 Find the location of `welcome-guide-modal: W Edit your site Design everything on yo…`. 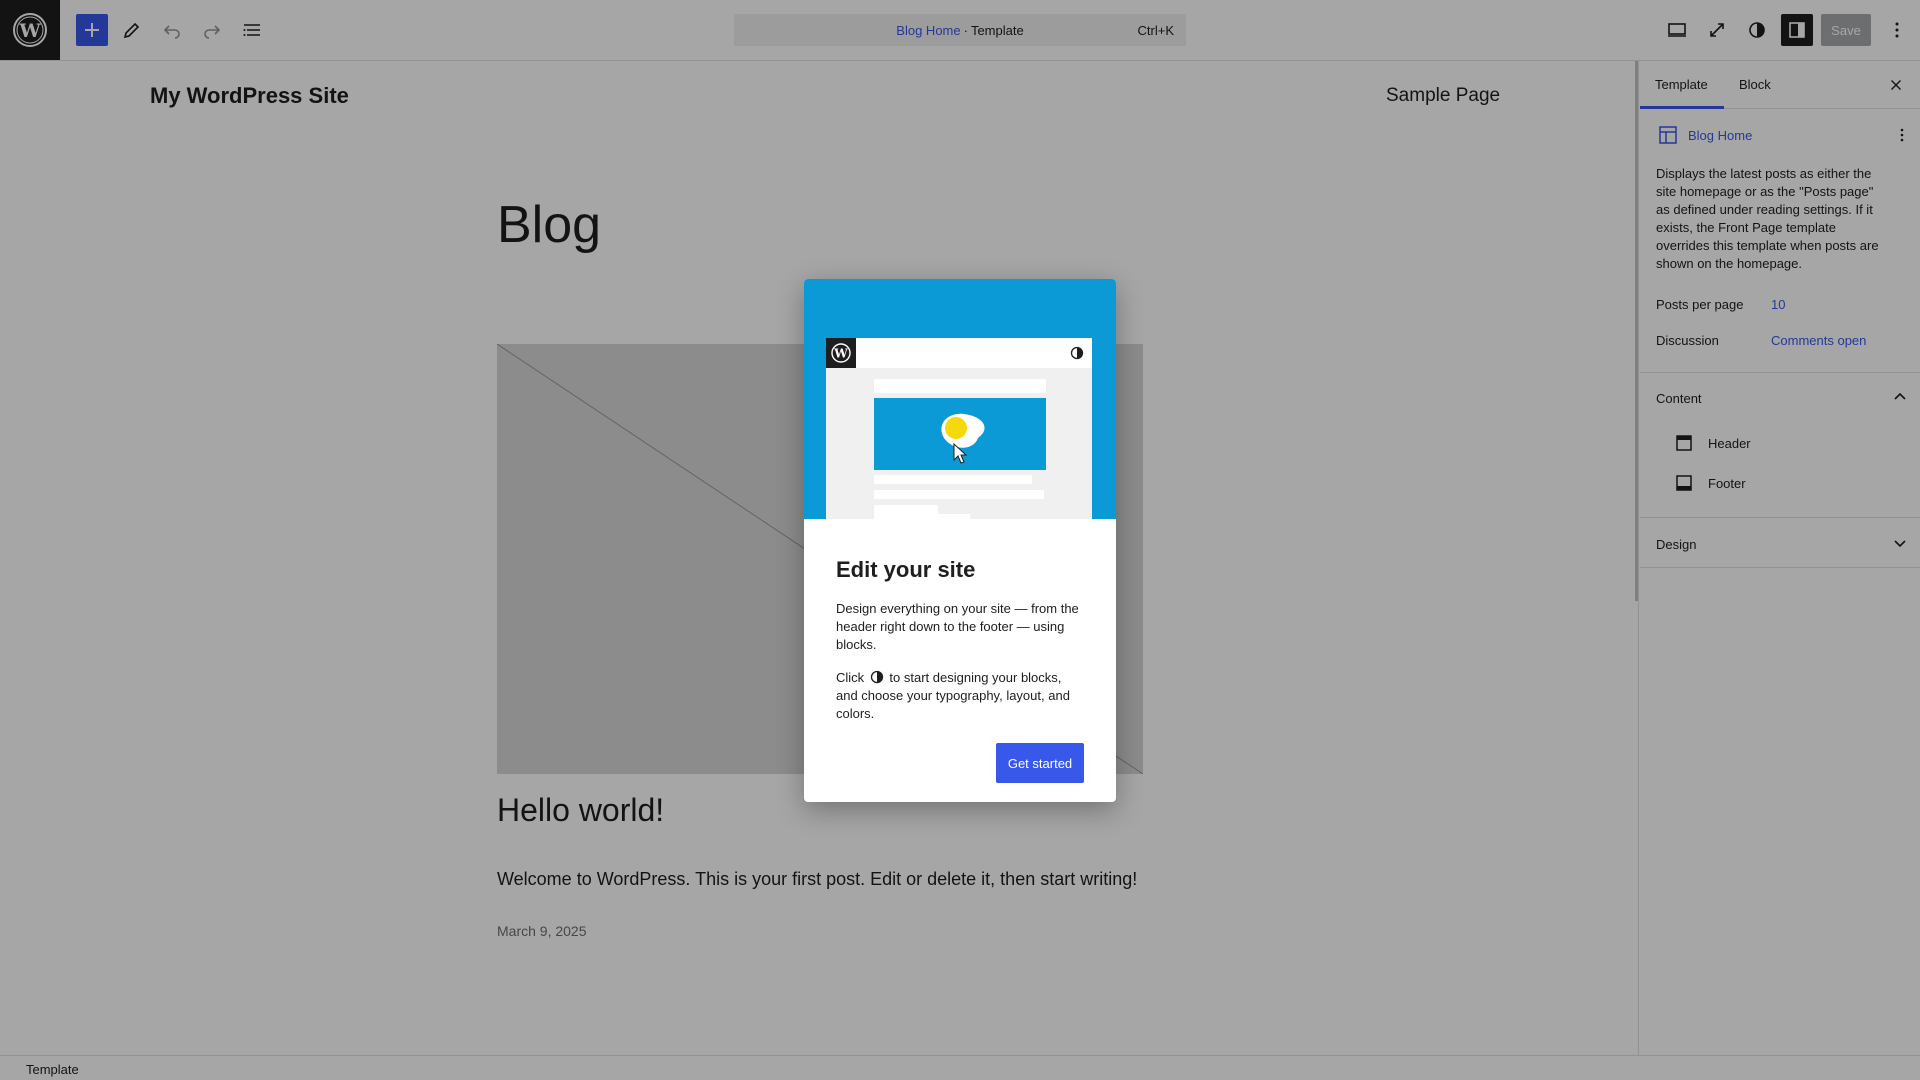

welcome-guide-modal: W Edit your site Design everything on yo… is located at coordinates (960, 540).